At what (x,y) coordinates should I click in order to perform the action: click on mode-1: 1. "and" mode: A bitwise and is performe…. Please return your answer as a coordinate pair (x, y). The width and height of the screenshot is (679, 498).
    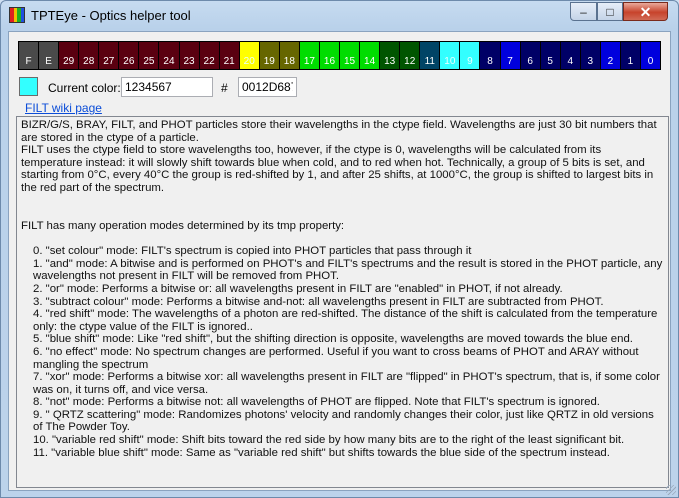
    Looking at the image, I should click on (348, 270).